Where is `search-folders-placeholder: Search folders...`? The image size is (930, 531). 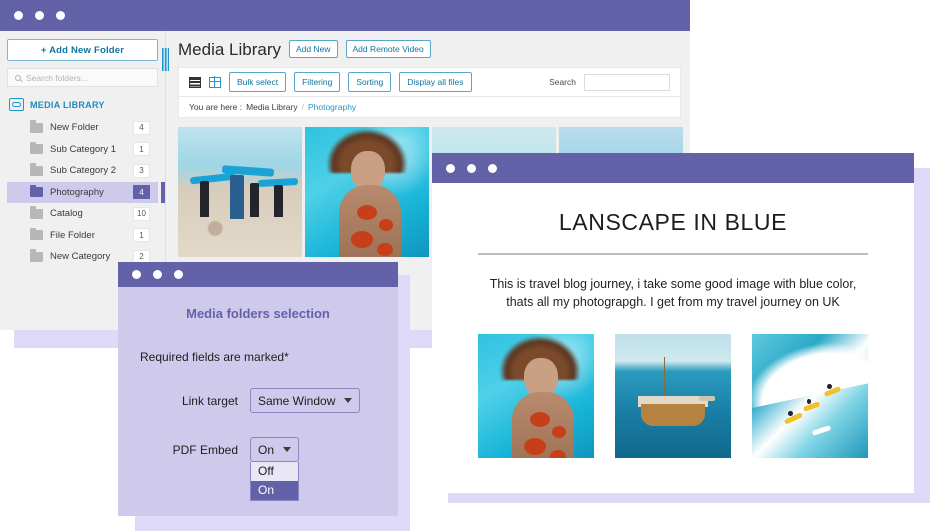
search-folders-placeholder: Search folders... is located at coordinates (57, 77).